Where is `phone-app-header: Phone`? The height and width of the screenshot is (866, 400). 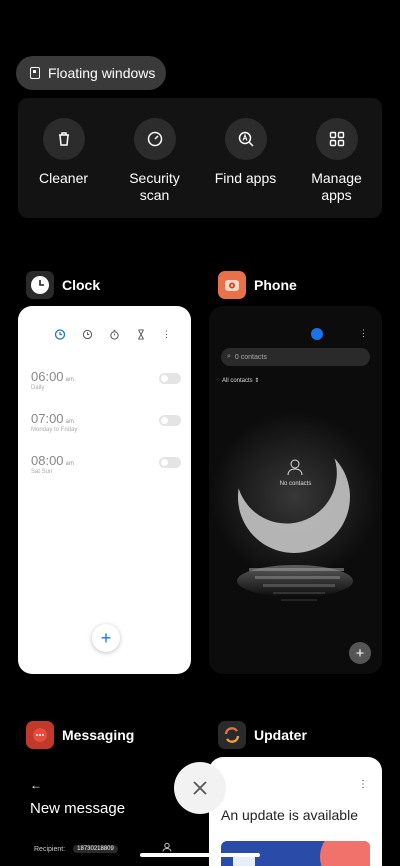 phone-app-header: Phone is located at coordinates (257, 285).